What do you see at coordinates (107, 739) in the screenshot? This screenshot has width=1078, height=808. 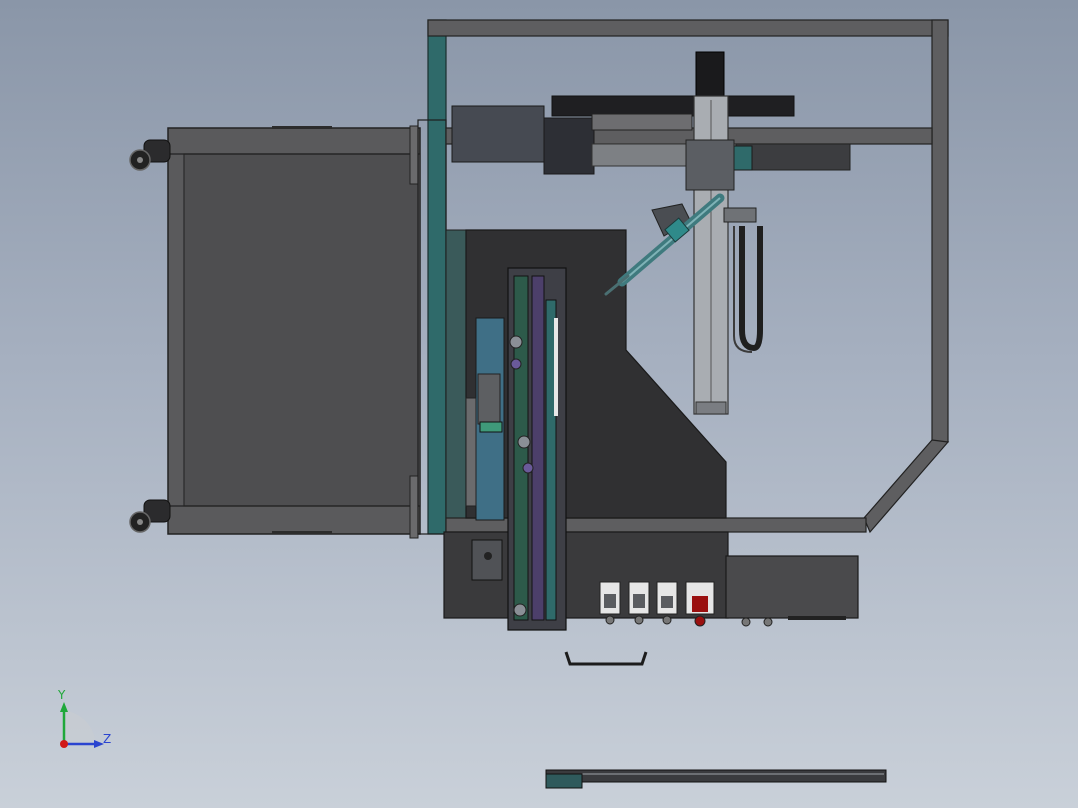 I see `z-axis-label: Z` at bounding box center [107, 739].